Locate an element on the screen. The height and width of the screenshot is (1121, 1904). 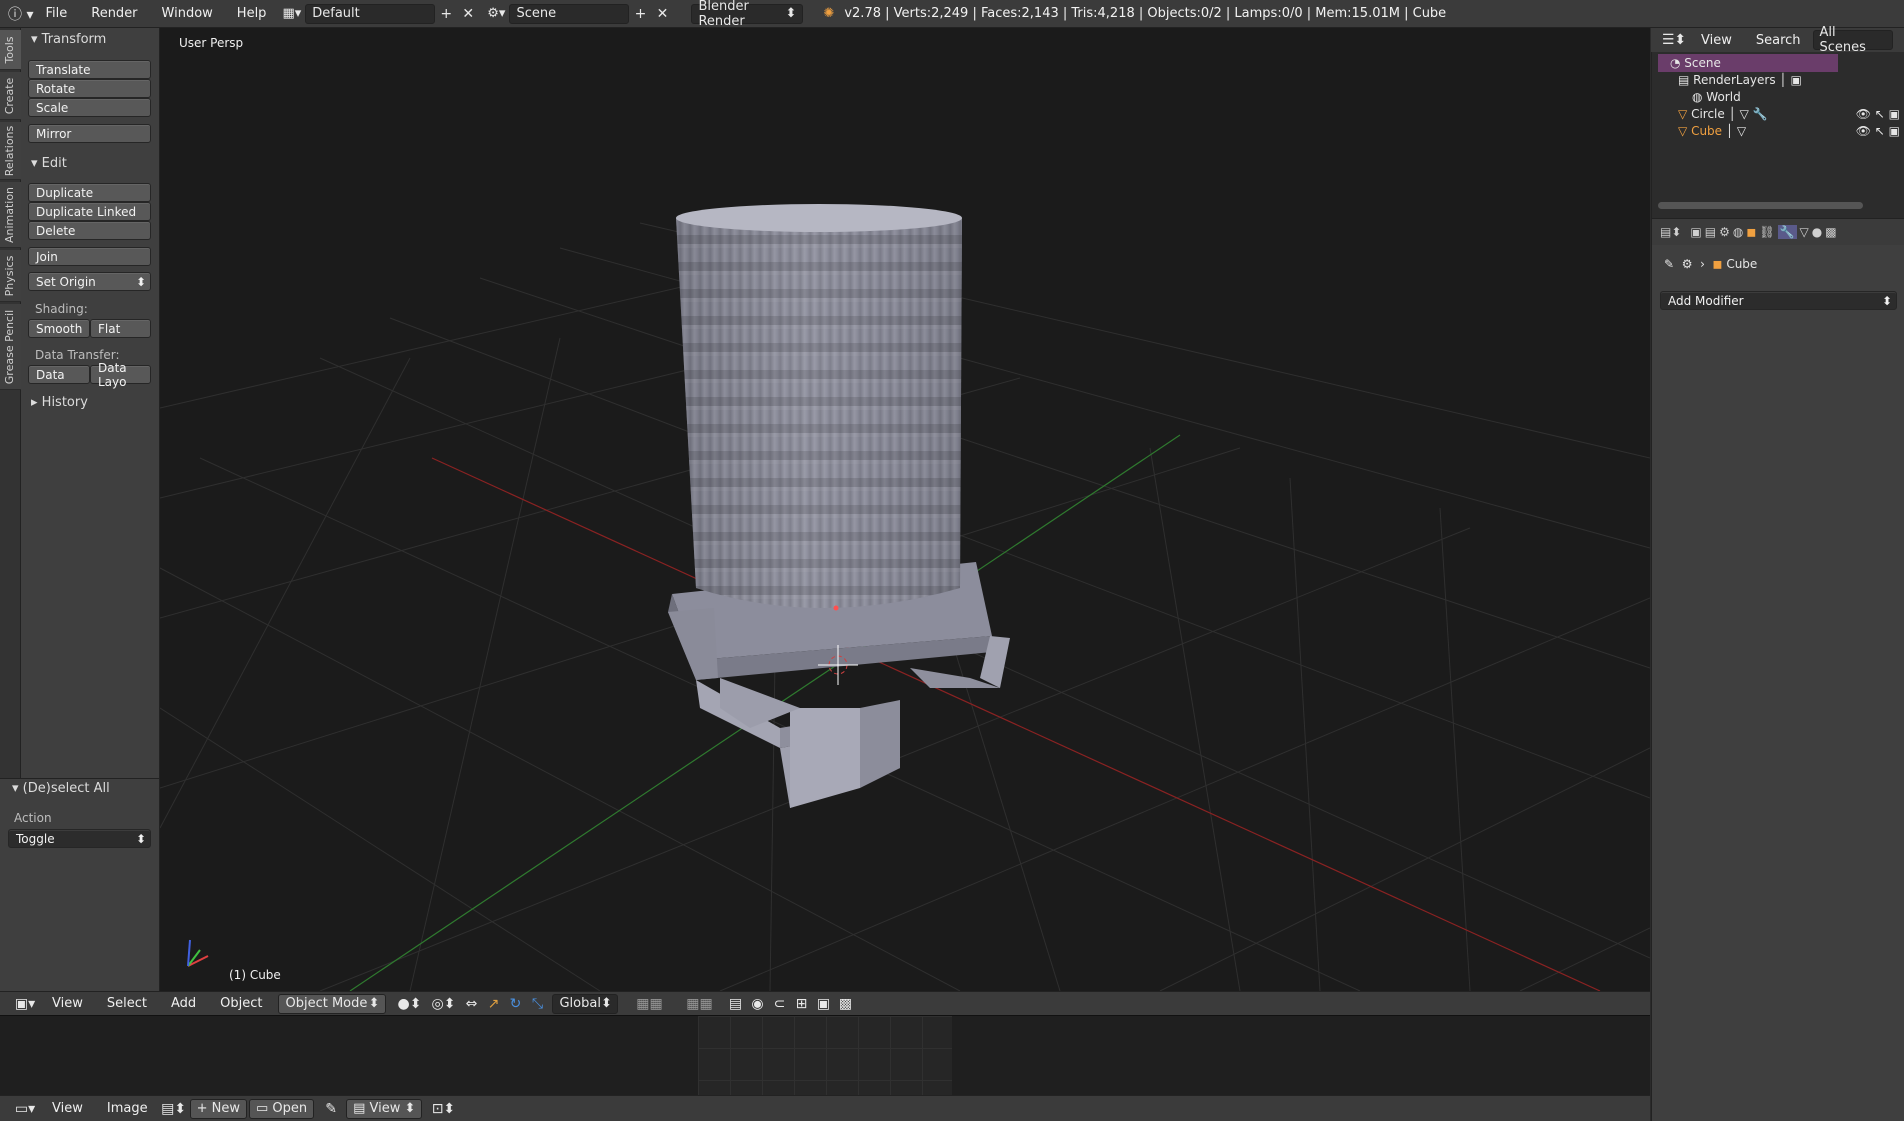
outliner-item-cube: ▽ Cube │ ▽ 👁 ↖ ▣ is located at coordinates (1789, 131).